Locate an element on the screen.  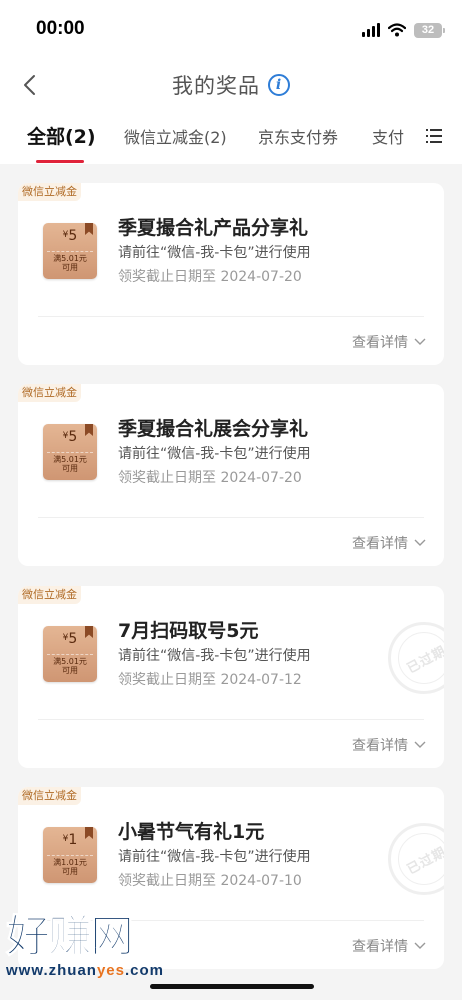
watermark-brand: 好赚网 is located at coordinates (70, 936).